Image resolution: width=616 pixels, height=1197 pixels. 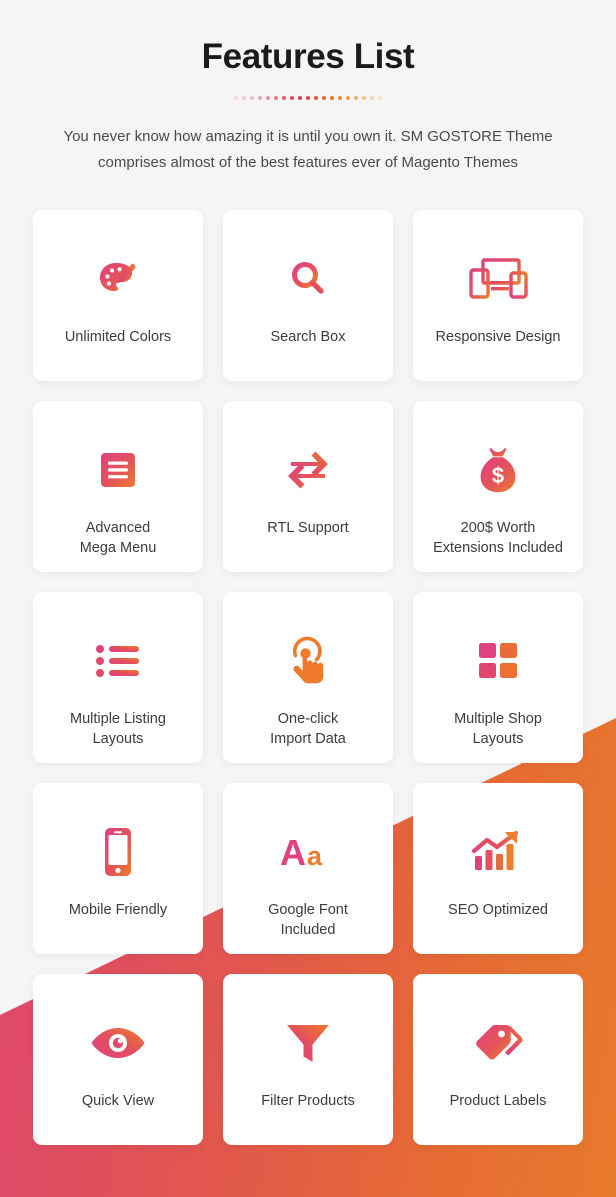 I want to click on responsive-devices-icon, so click(x=498, y=279).